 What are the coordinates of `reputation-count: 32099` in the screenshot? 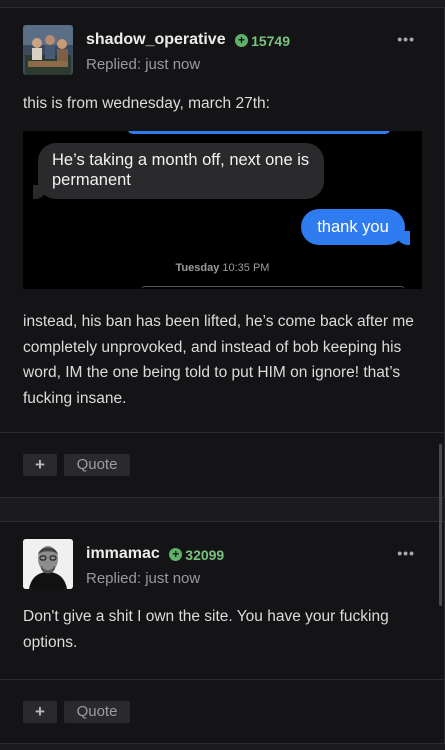 It's located at (205, 554).